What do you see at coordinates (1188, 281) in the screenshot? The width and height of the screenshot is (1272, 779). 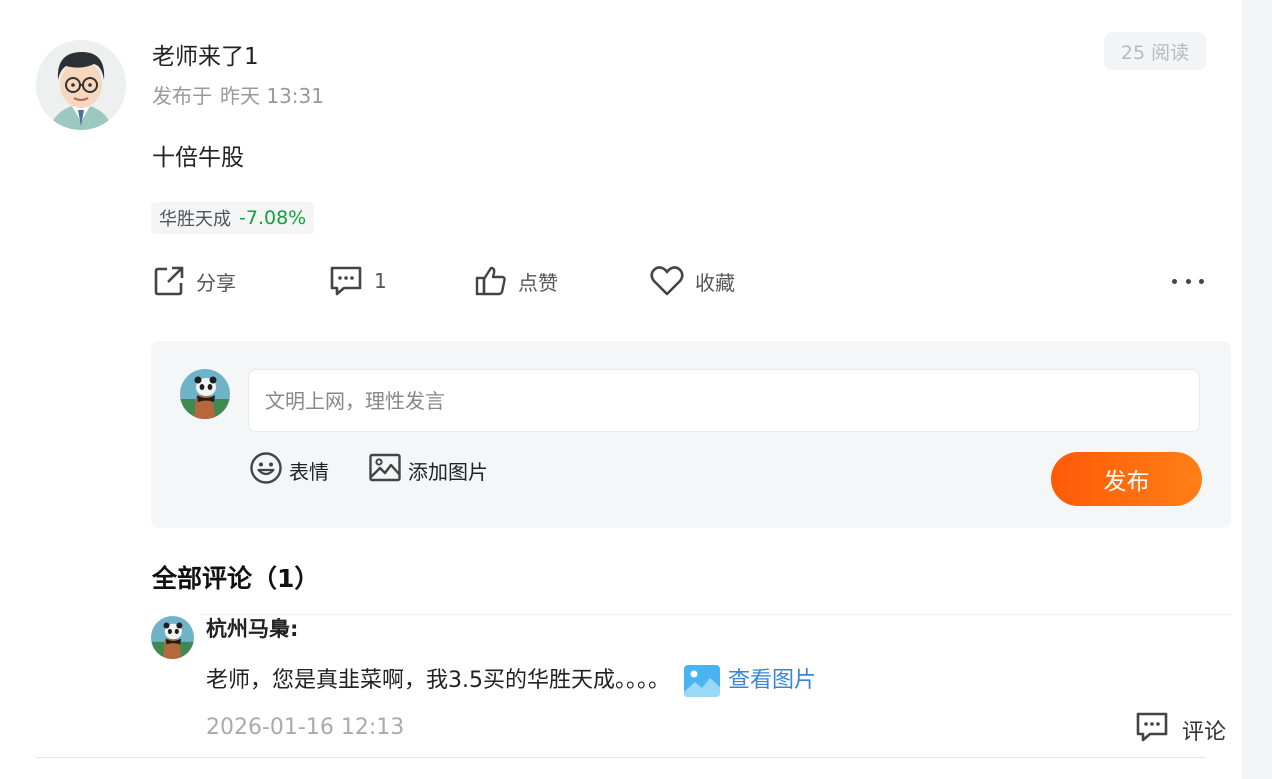 I see `more-dots-icon` at bounding box center [1188, 281].